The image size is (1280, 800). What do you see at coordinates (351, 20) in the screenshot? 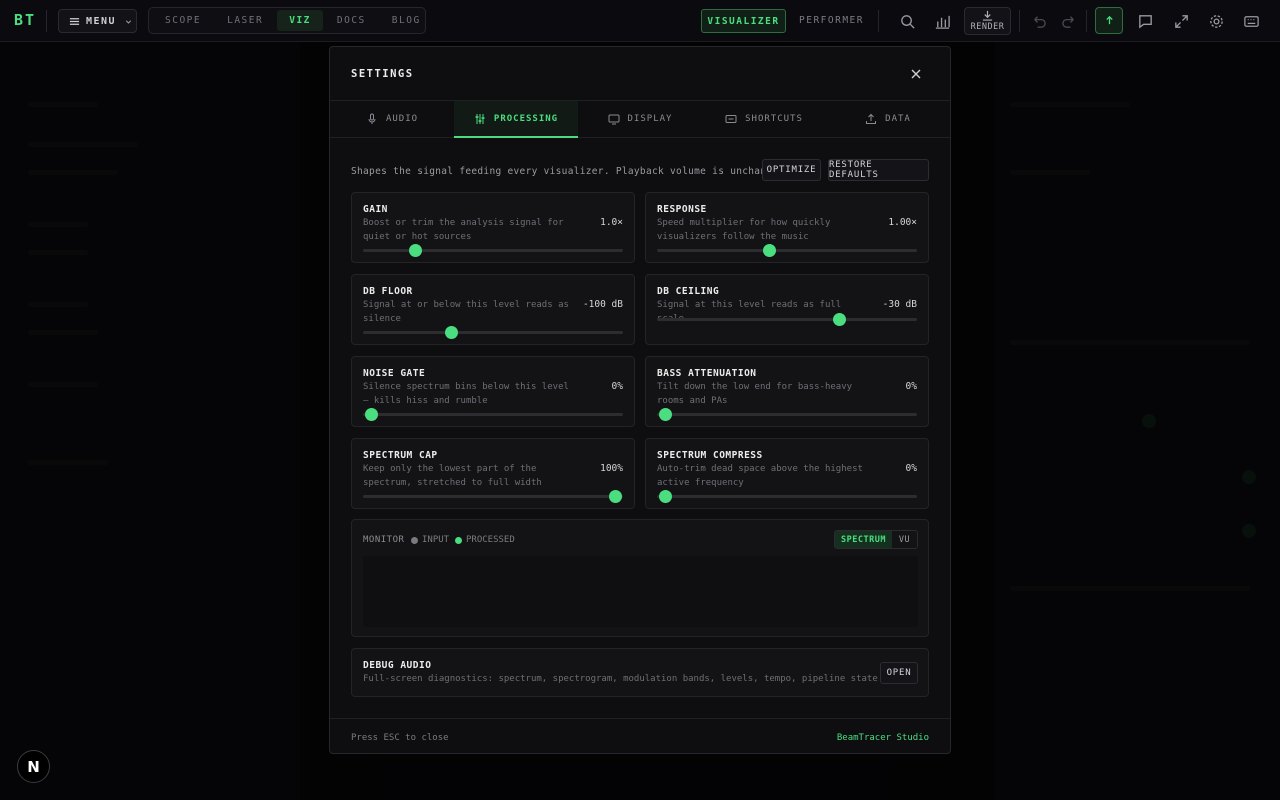
I see `nav-docs: DOCS` at bounding box center [351, 20].